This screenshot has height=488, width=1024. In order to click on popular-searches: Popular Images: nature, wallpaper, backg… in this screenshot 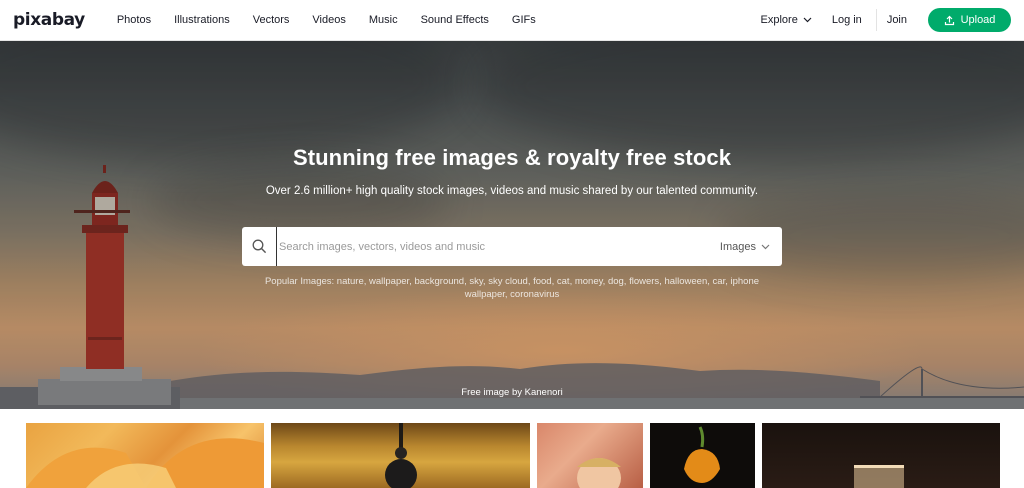, I will do `click(512, 288)`.